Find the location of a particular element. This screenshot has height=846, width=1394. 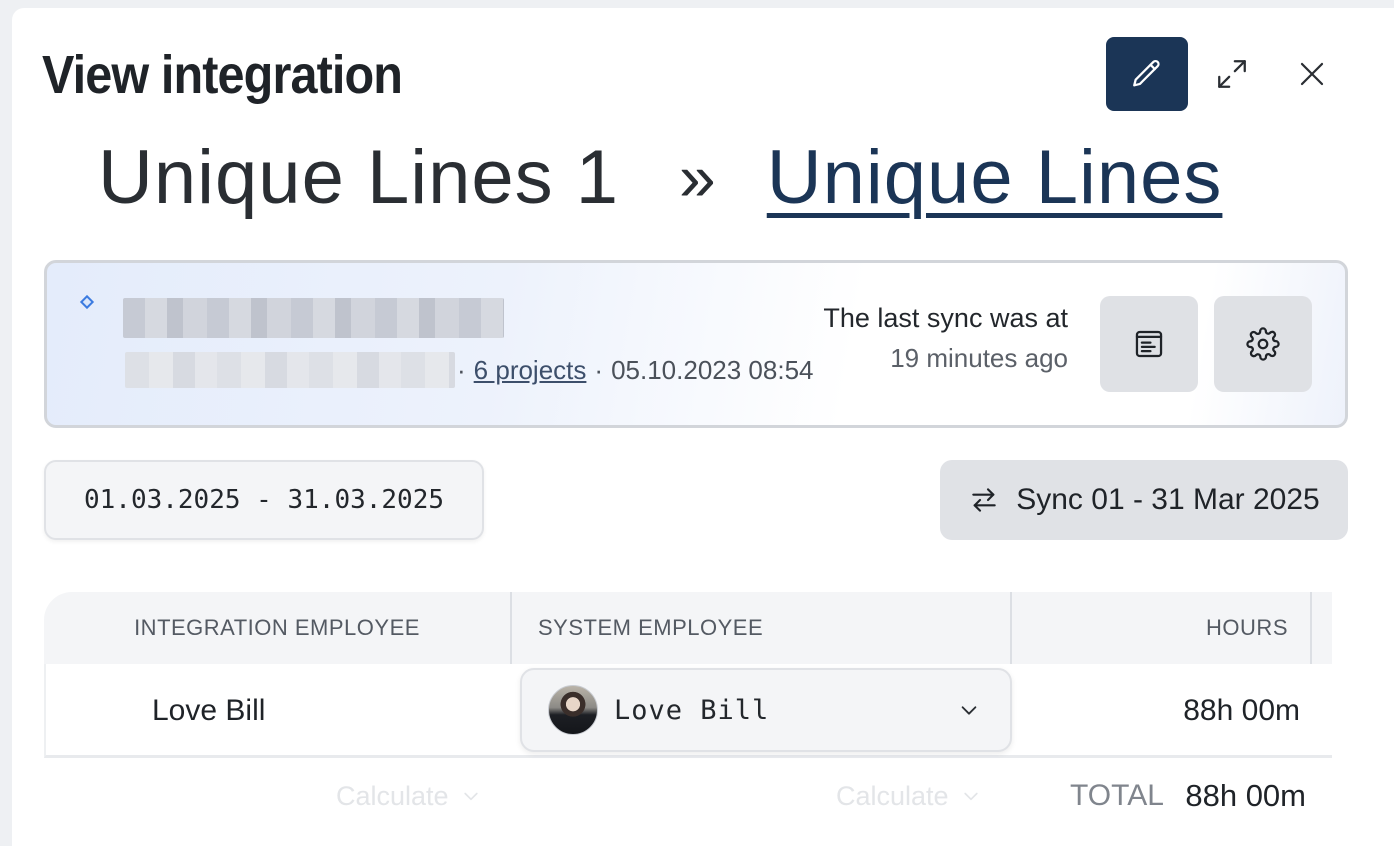

projects-link: 6 projects is located at coordinates (530, 370).